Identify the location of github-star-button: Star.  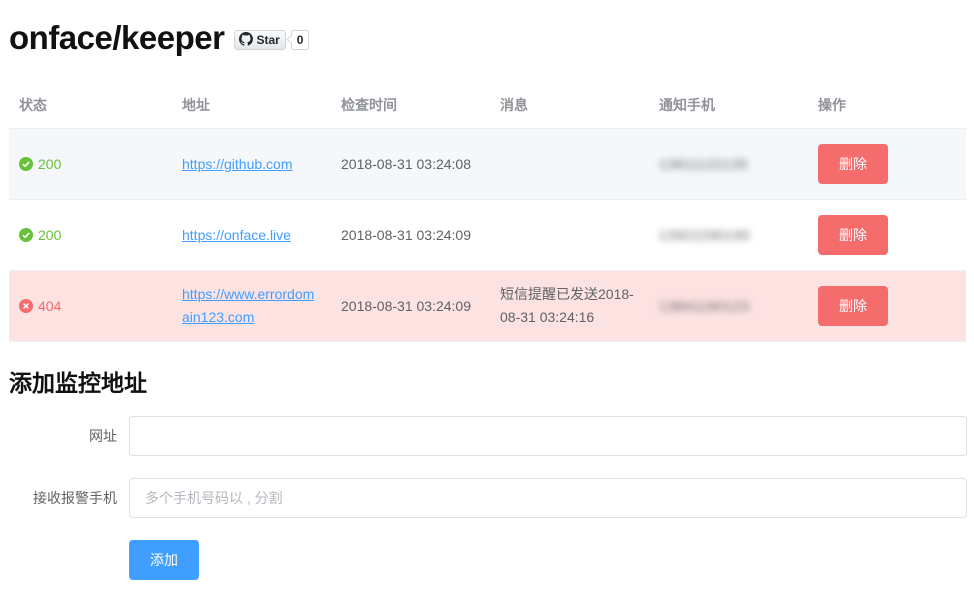
(260, 40).